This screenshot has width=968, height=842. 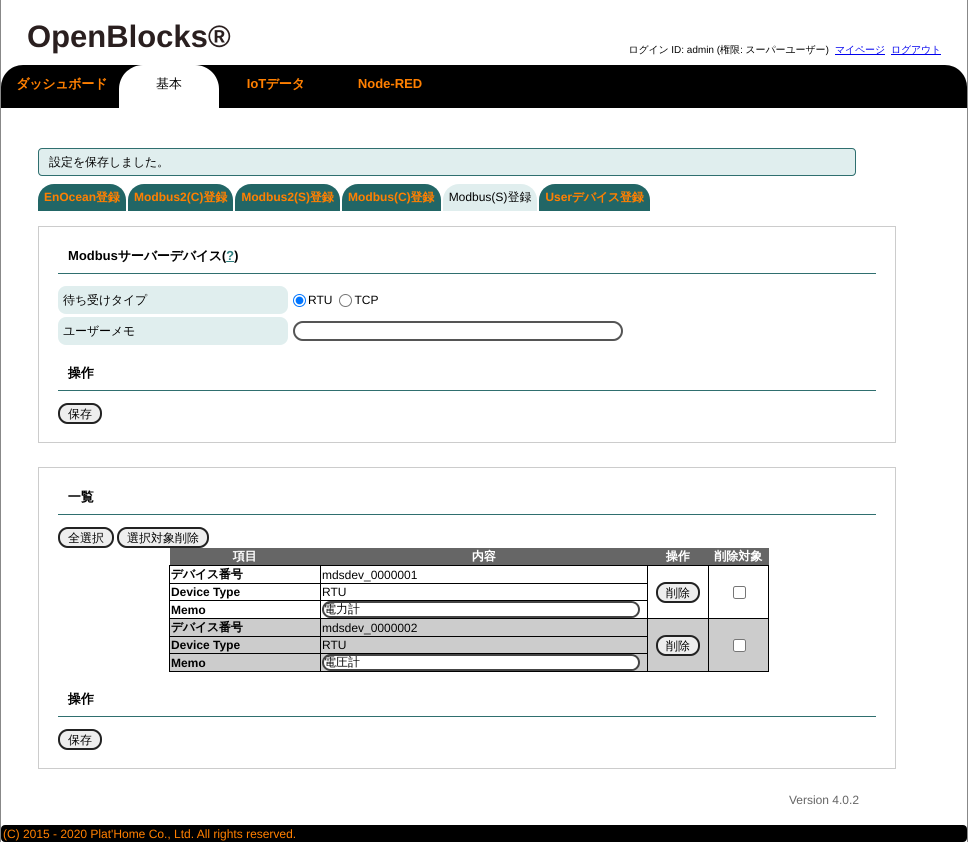 I want to click on column-header: 操作, so click(x=678, y=557).